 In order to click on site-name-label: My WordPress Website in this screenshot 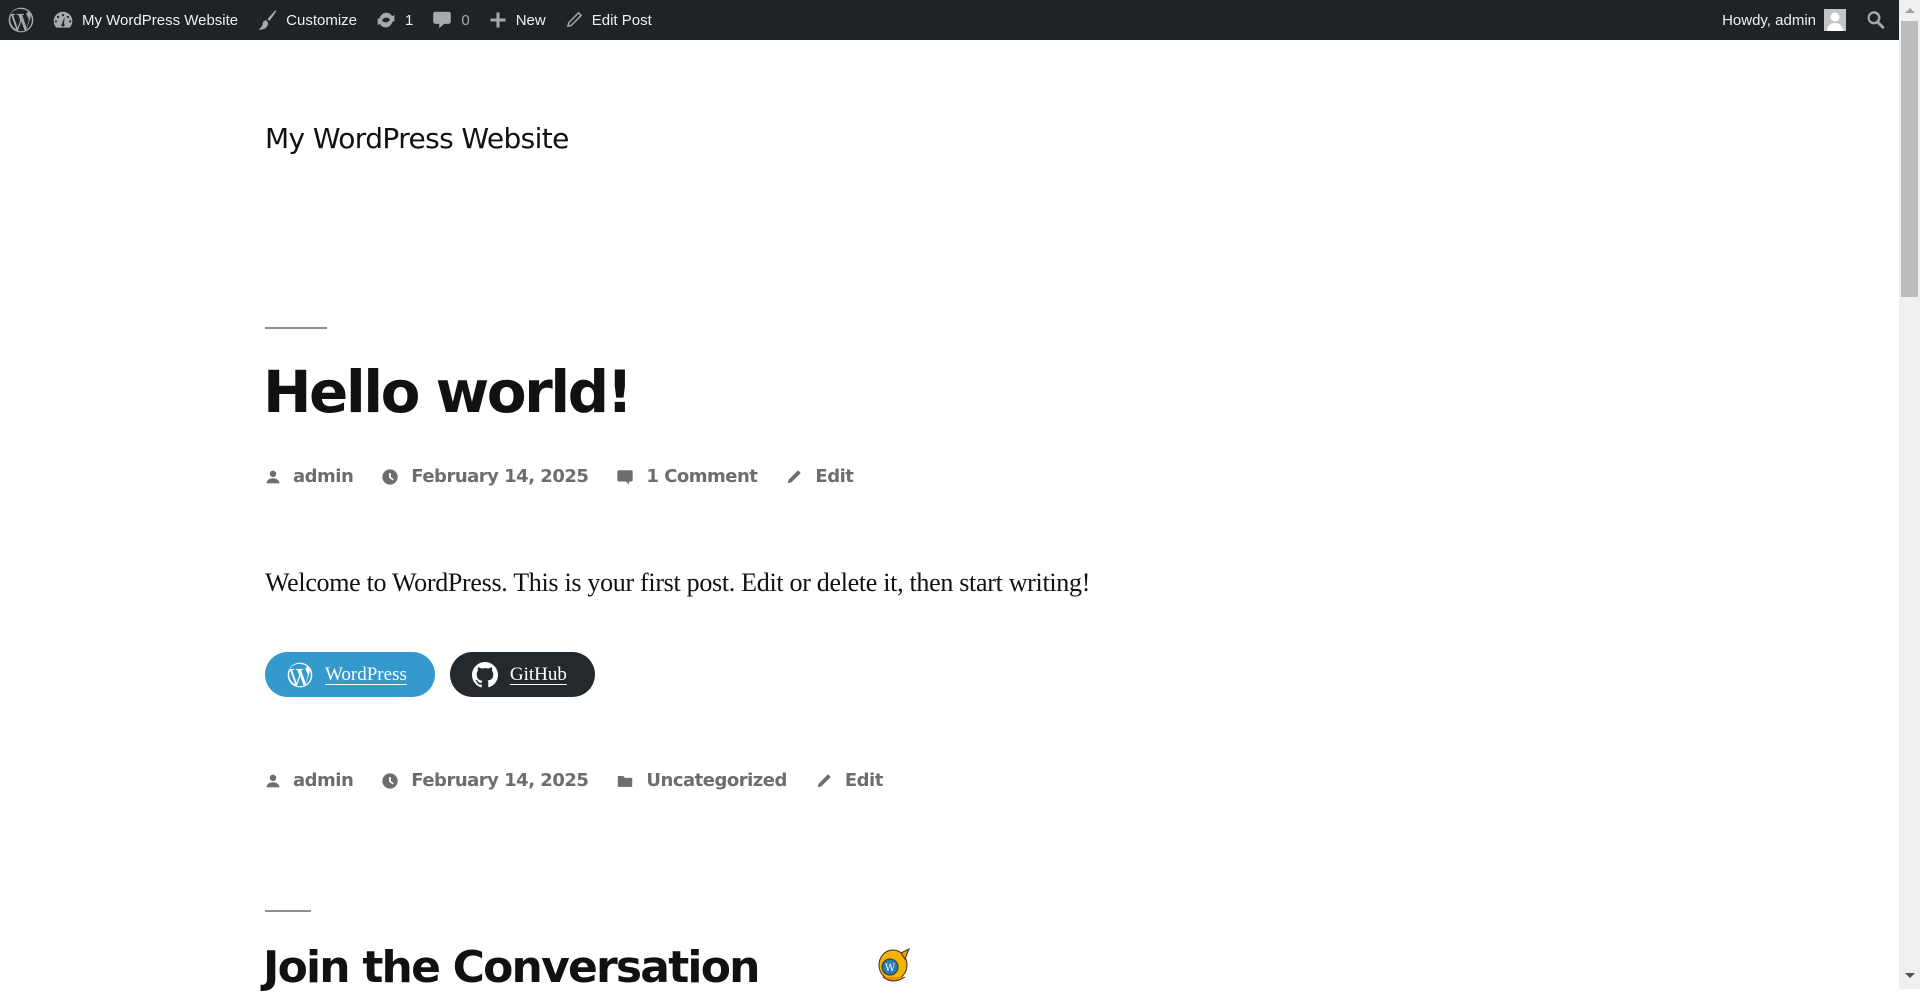, I will do `click(160, 20)`.